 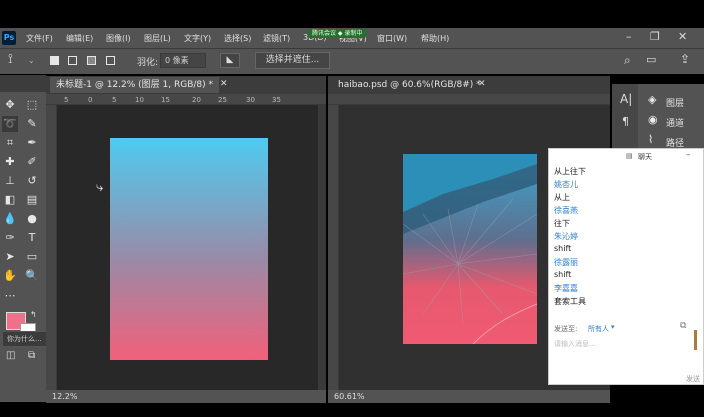 I want to click on send-to-select: 所有人, so click(x=598, y=329).